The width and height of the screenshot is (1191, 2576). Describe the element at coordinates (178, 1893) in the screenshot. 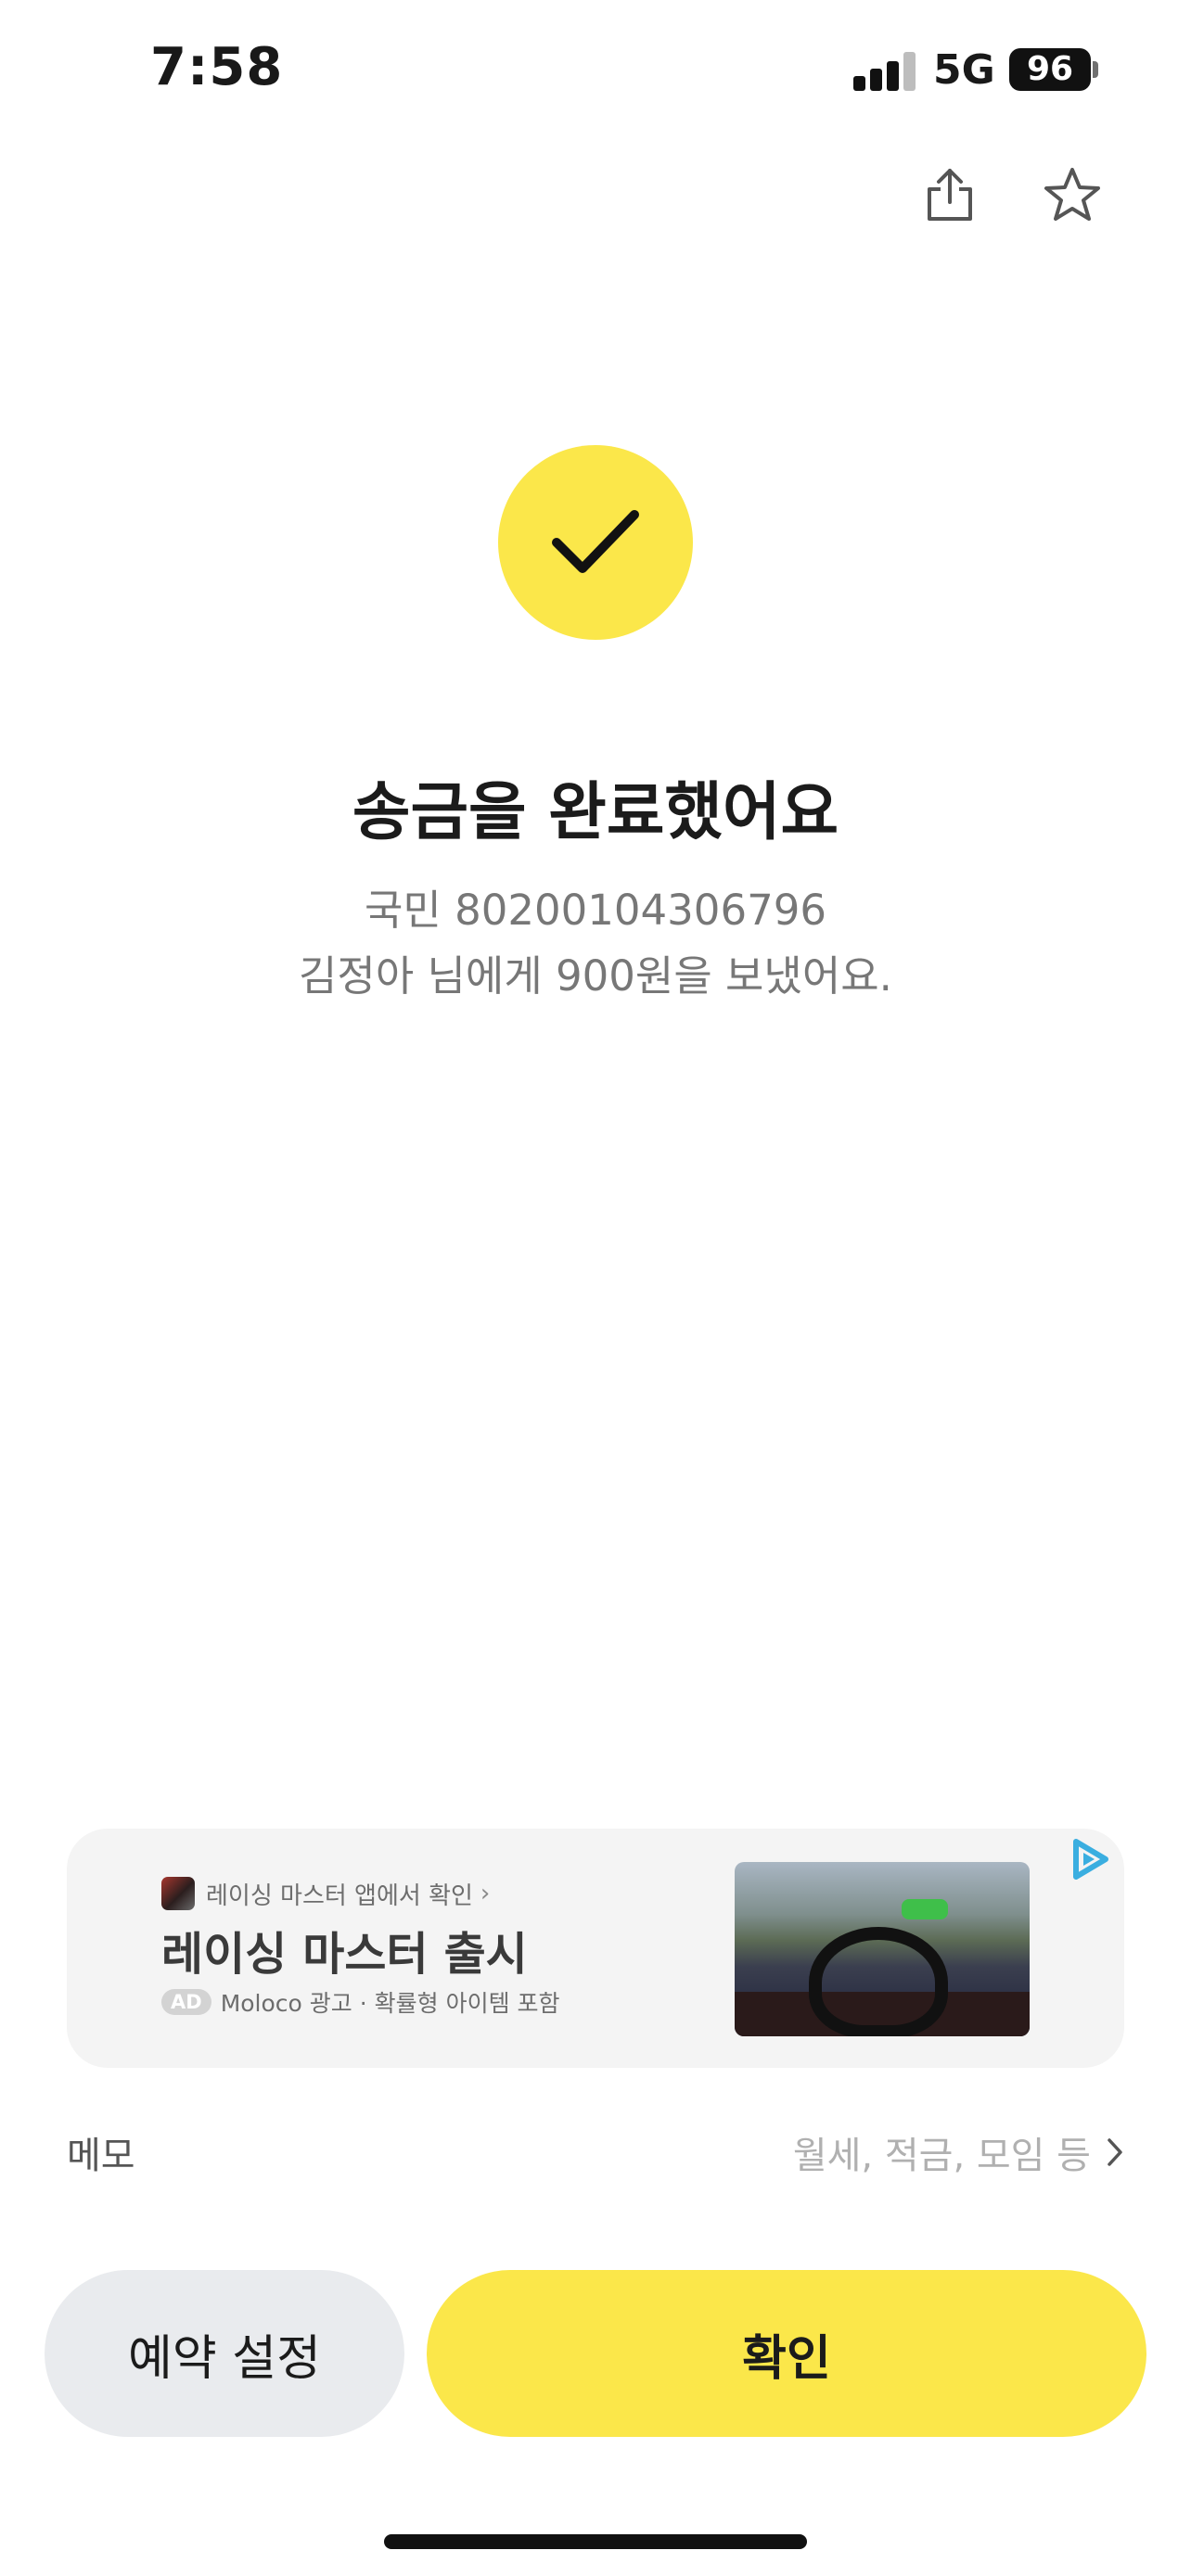

I see `app-icon` at that location.